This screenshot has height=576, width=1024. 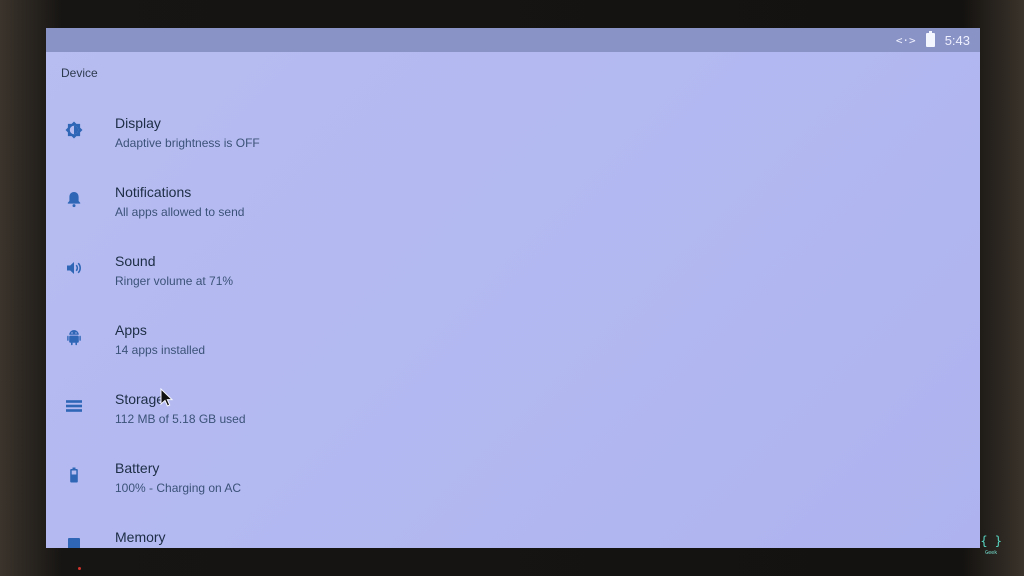 I want to click on settings-item-summary: All apps allowed to send, so click(x=180, y=212).